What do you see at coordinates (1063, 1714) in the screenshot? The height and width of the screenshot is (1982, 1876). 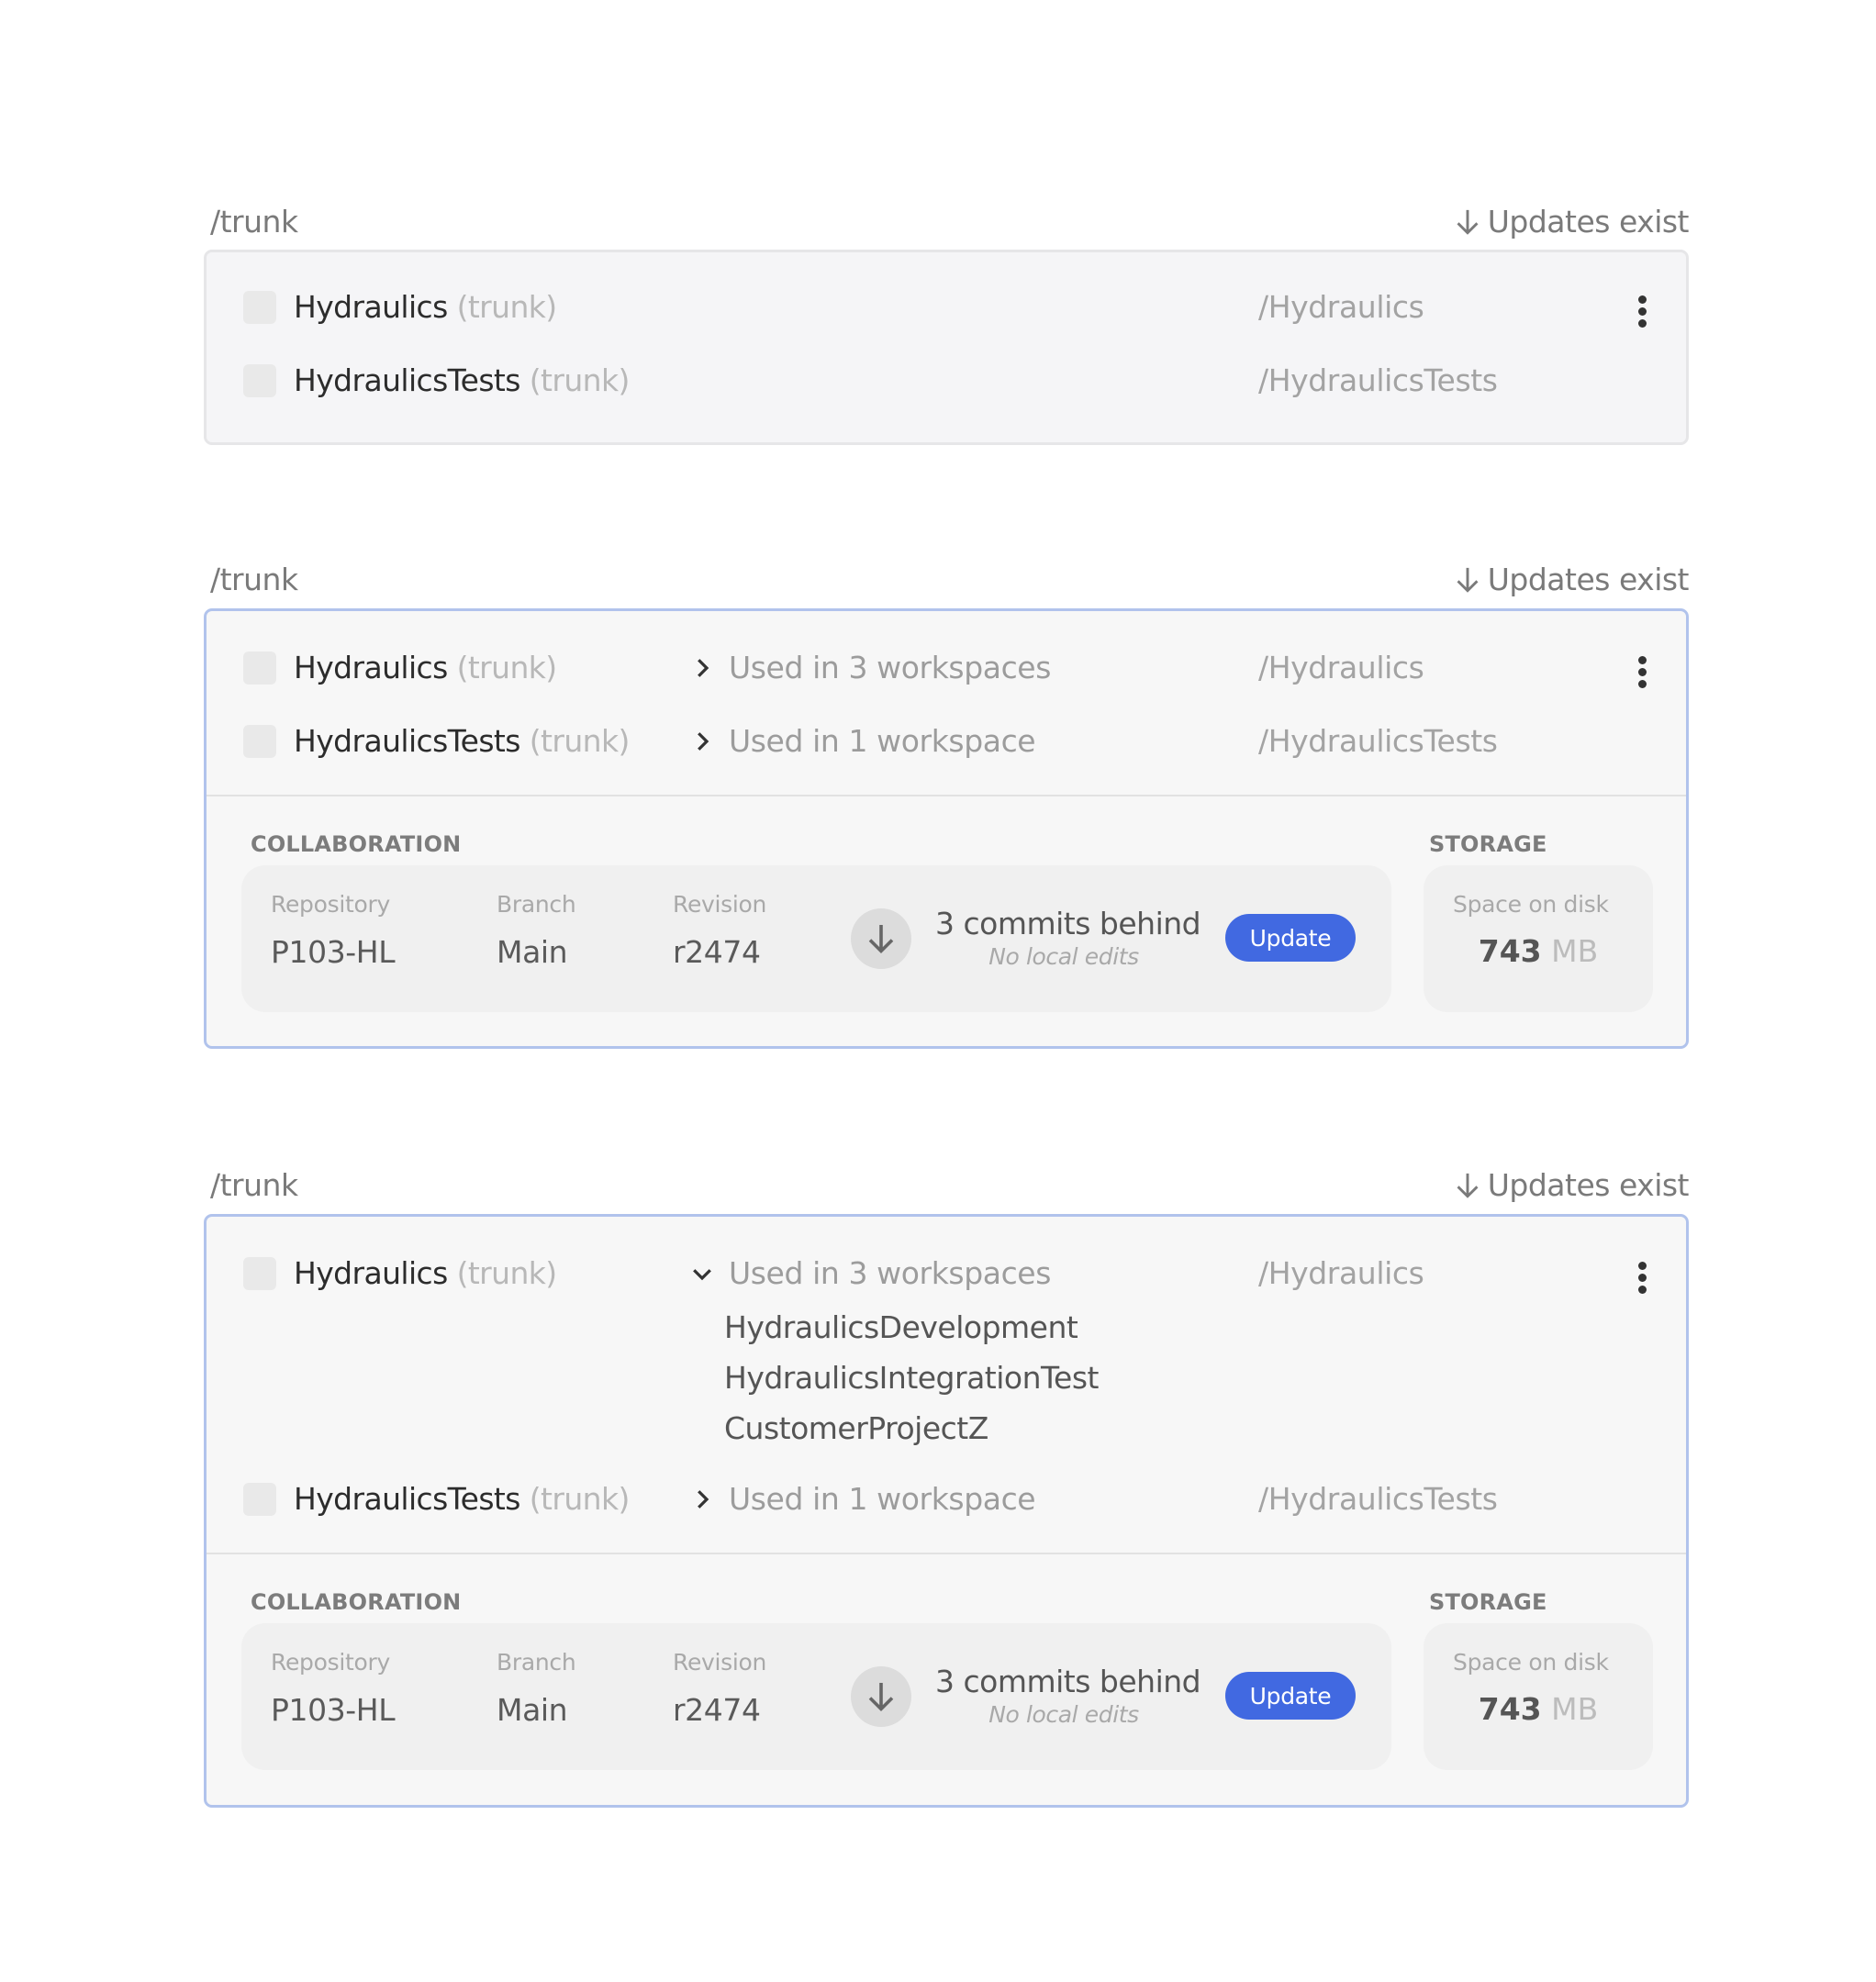 I see `local-edits-status: No local edits` at bounding box center [1063, 1714].